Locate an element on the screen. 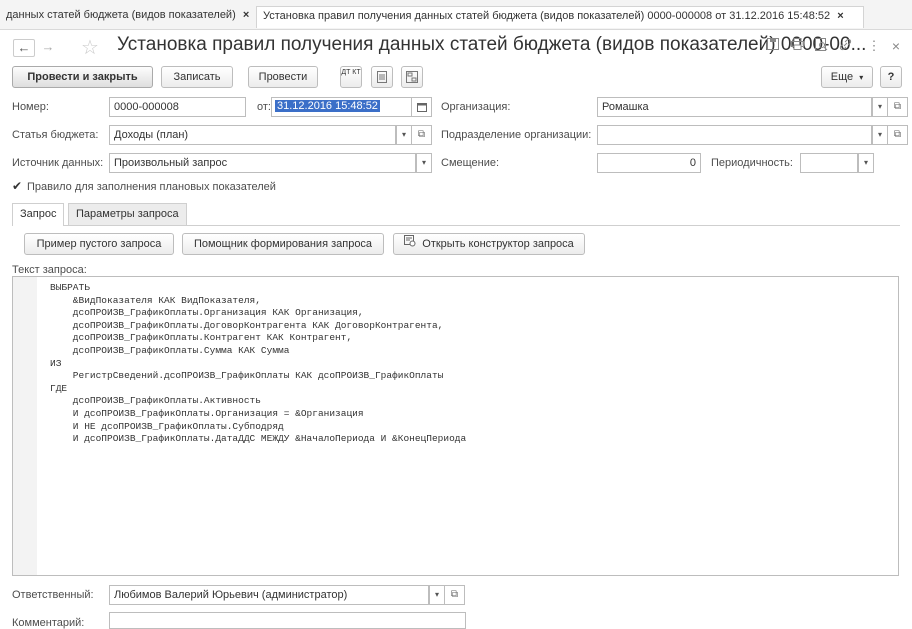  calendar-icon is located at coordinates (422, 107).